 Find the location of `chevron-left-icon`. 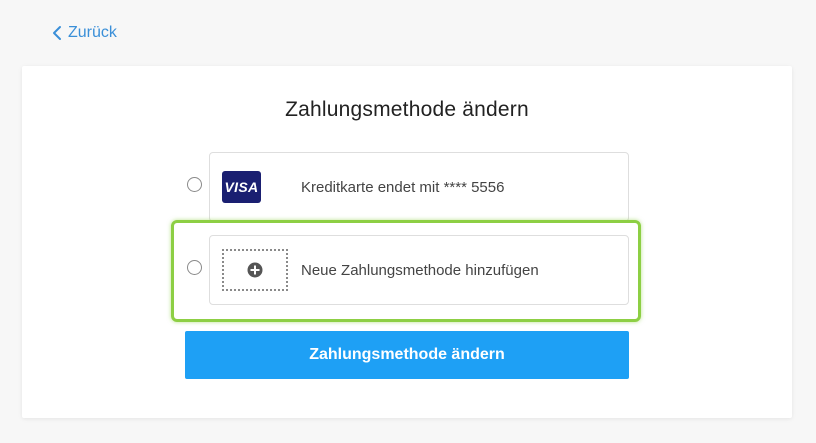

chevron-left-icon is located at coordinates (57, 33).